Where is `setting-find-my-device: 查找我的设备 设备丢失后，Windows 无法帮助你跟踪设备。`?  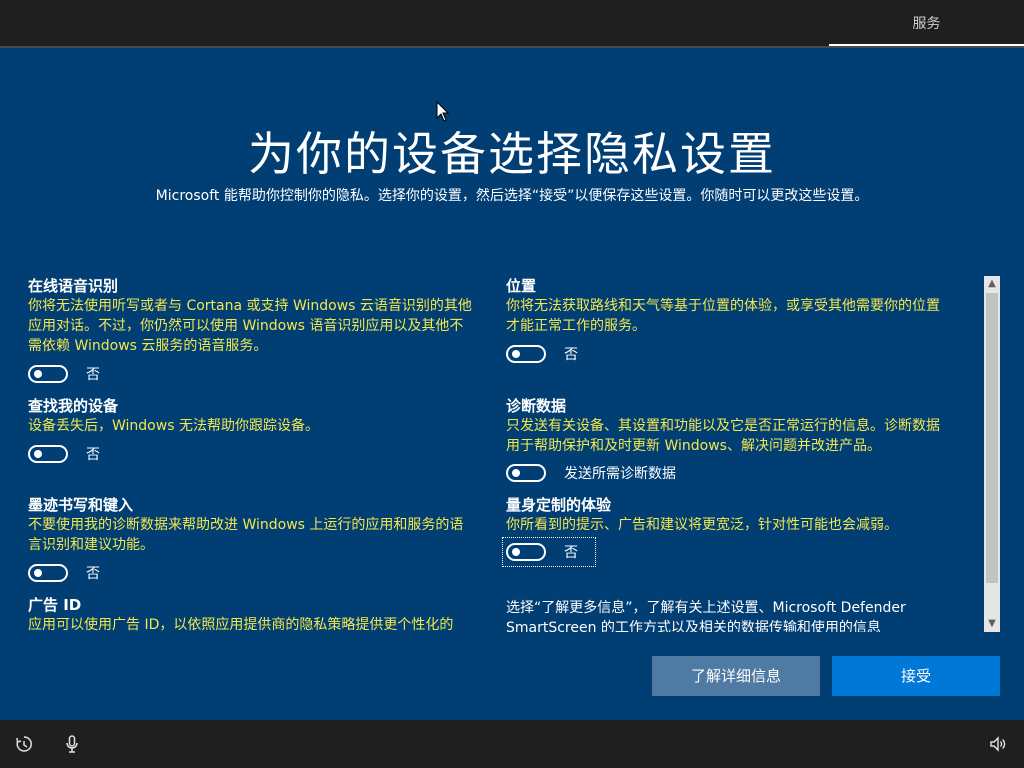
setting-find-my-device: 查找我的设备 设备丢失后，Windows 无法帮助你跟踪设备。 is located at coordinates (260, 416).